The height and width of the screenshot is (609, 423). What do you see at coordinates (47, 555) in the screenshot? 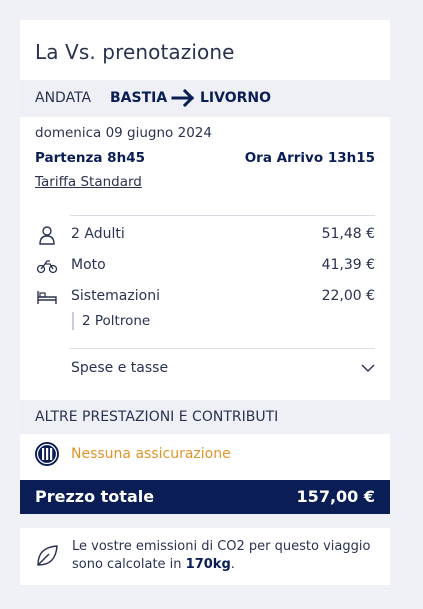
I see `leaf-icon` at bounding box center [47, 555].